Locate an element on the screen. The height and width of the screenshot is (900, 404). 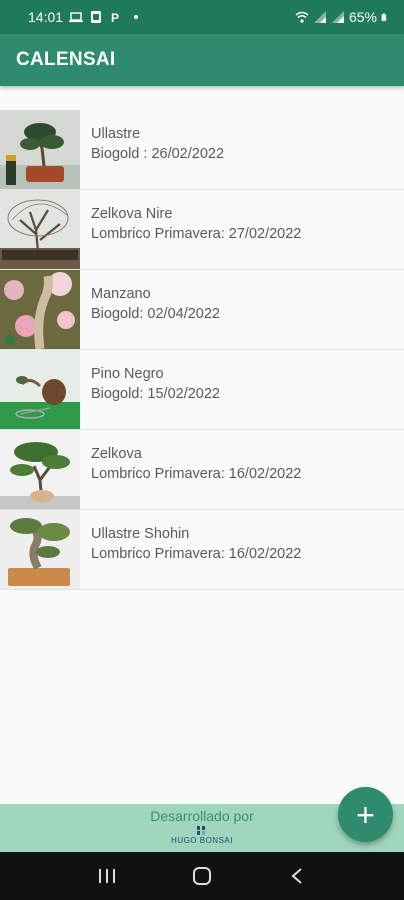
laptop-icon is located at coordinates (76, 17).